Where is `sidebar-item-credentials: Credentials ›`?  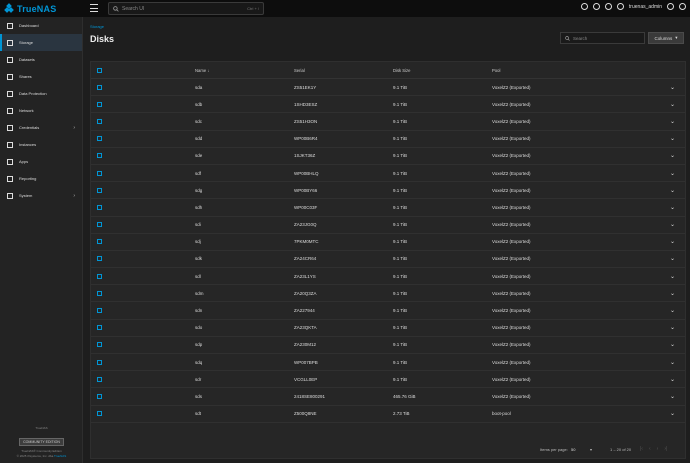
sidebar-item-credentials: Credentials › is located at coordinates (41, 127).